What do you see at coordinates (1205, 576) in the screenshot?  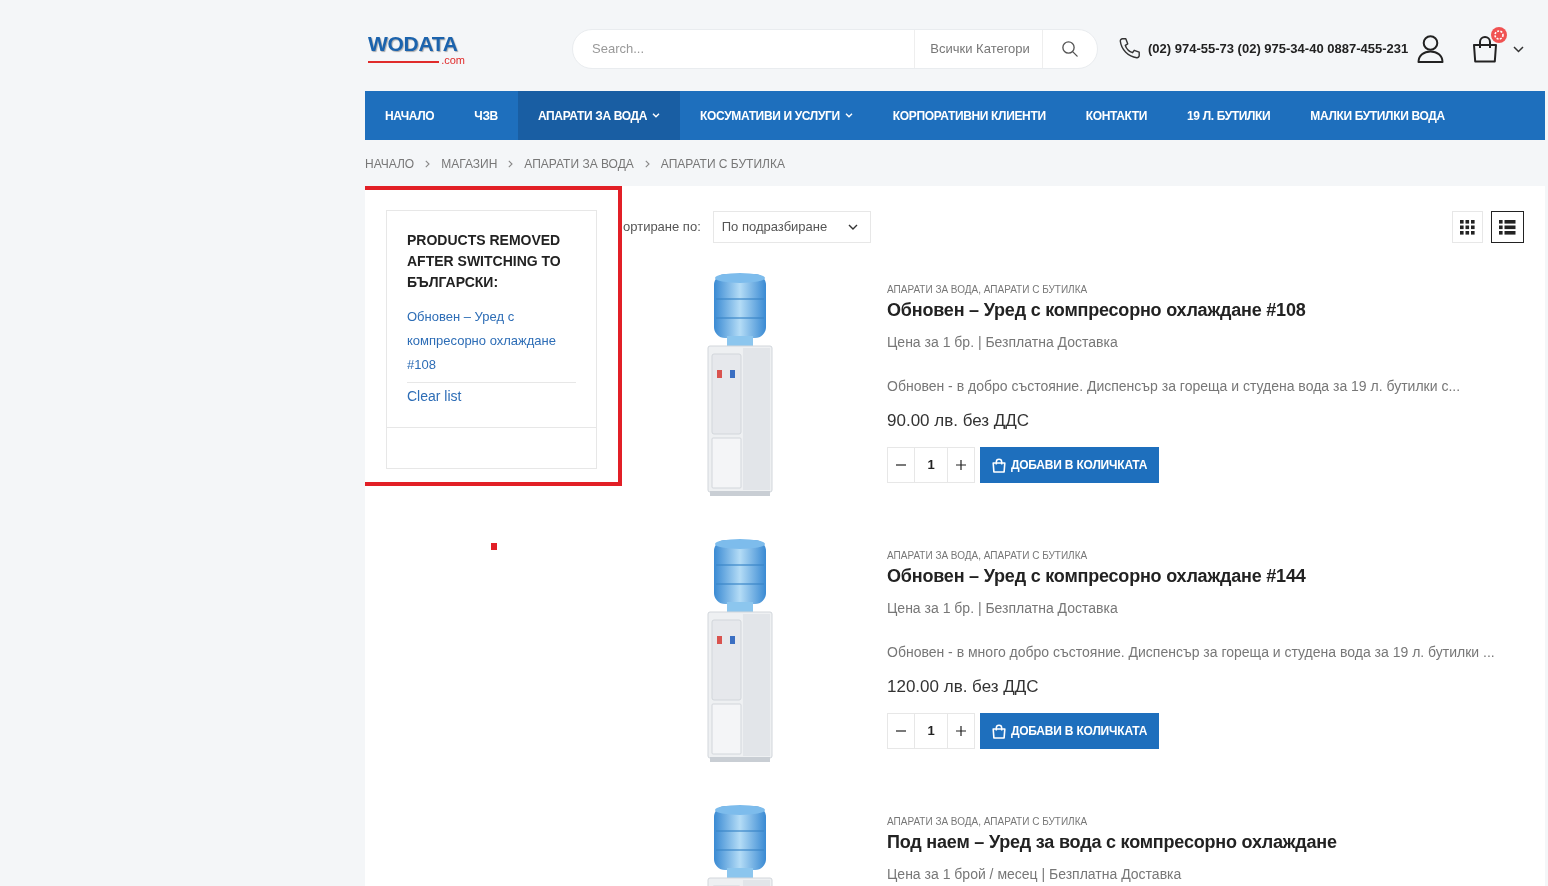 I see `product-title: Обновен – Уред с компресорно охлаждане #144` at bounding box center [1205, 576].